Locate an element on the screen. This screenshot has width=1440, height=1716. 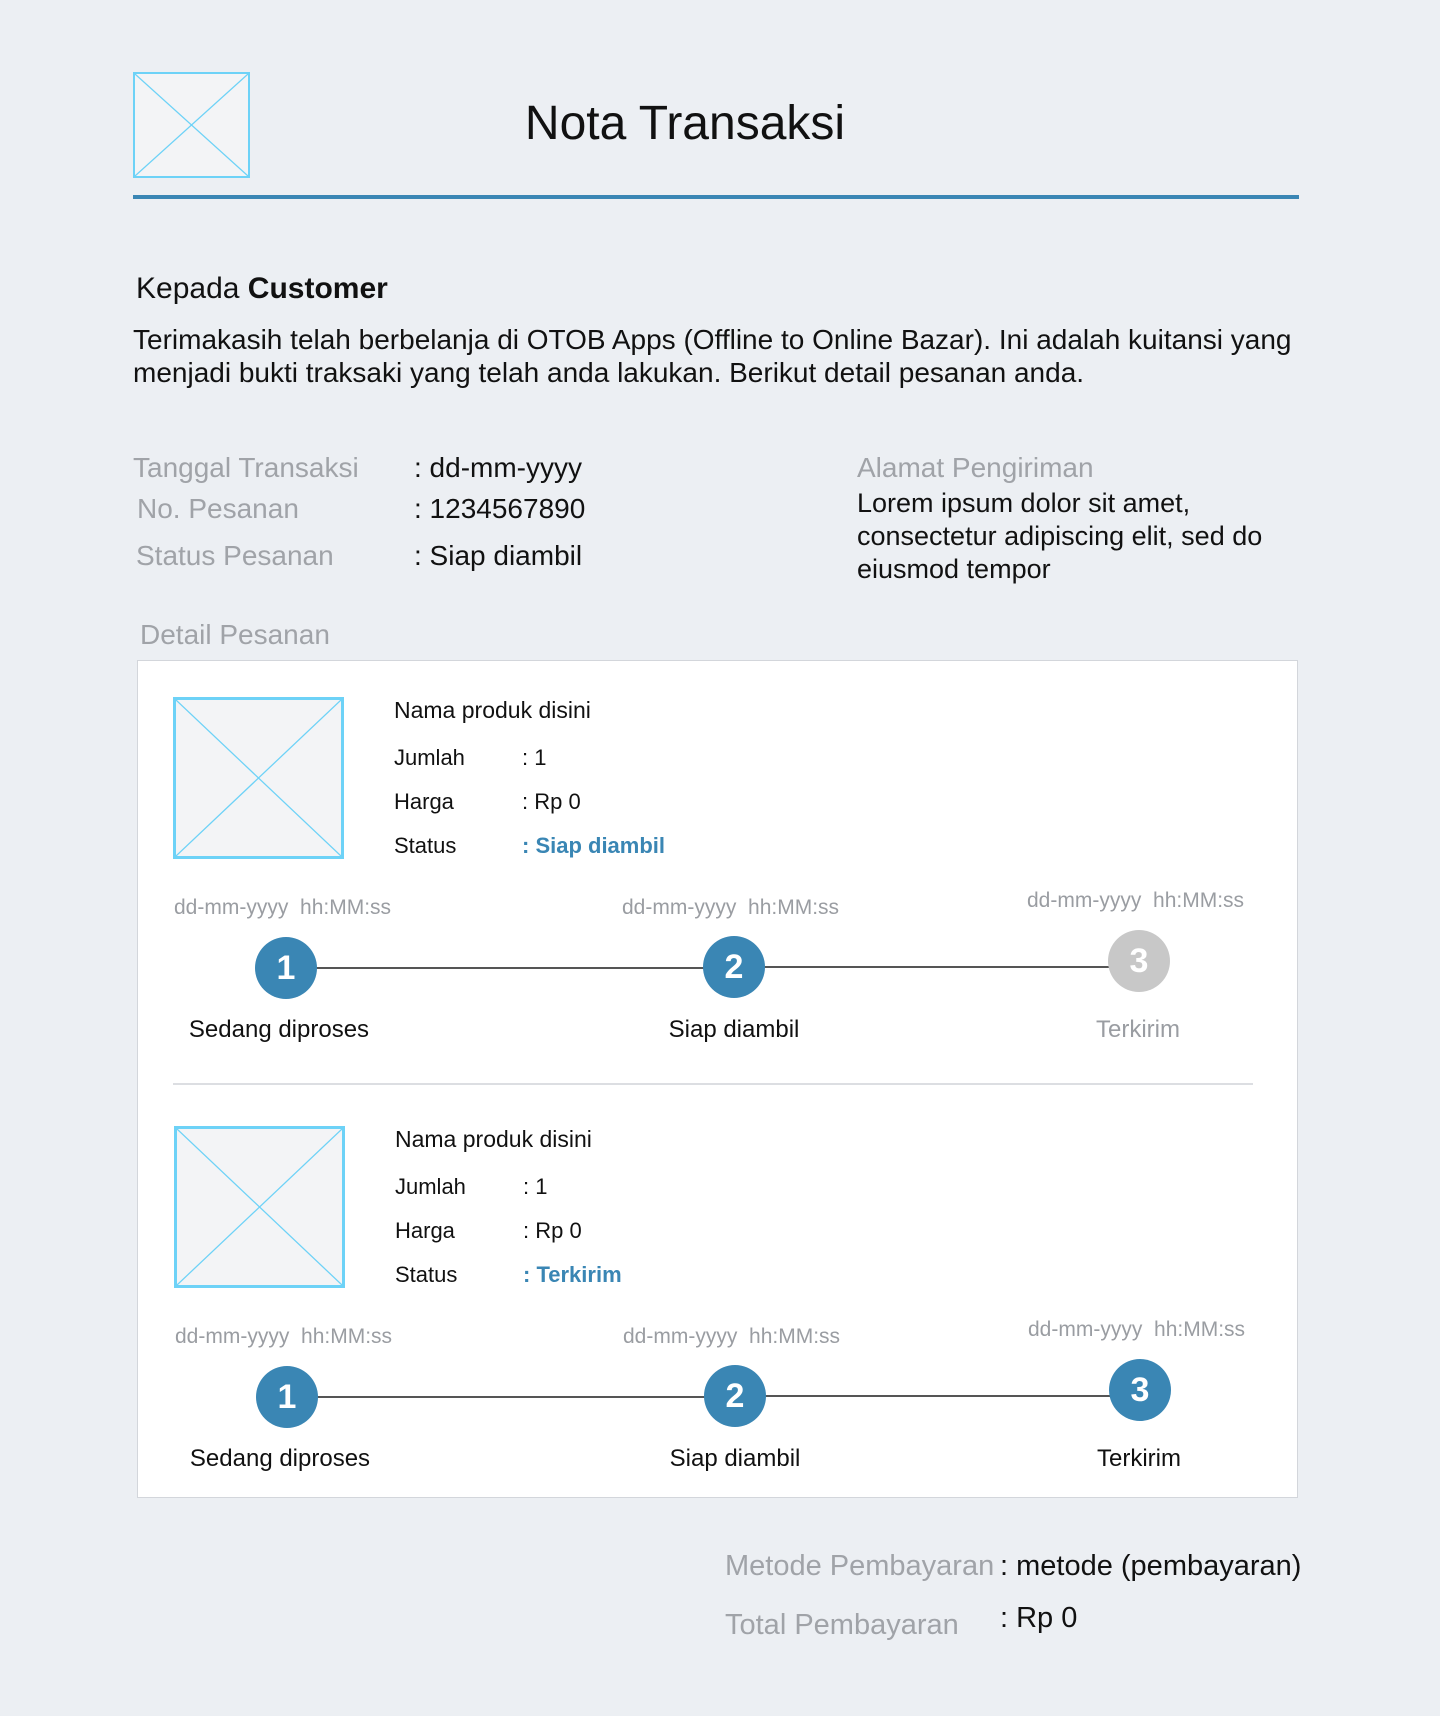
product-status-value: : Terkirim is located at coordinates (572, 1274).